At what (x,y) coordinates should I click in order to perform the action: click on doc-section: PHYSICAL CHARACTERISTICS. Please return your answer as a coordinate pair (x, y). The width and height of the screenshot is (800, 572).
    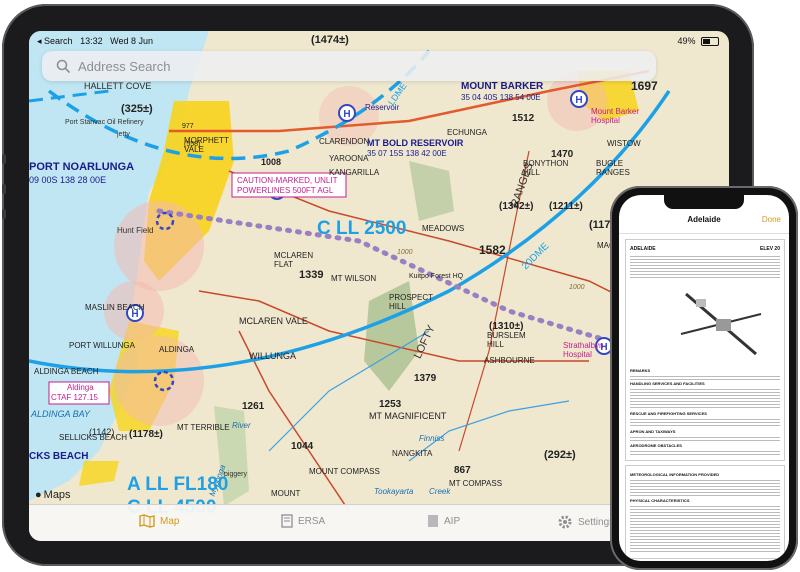
    Looking at the image, I should click on (660, 500).